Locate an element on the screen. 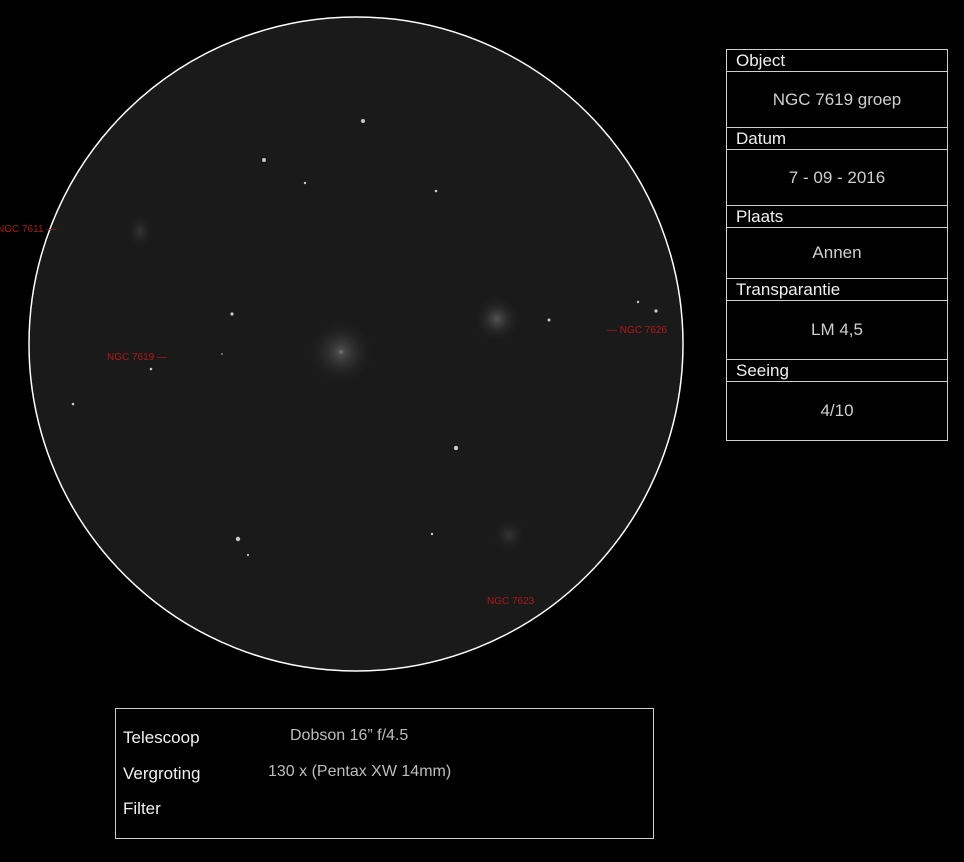 This screenshot has width=964, height=862. label-ngc7626: — NGC 7626 is located at coordinates (637, 330).